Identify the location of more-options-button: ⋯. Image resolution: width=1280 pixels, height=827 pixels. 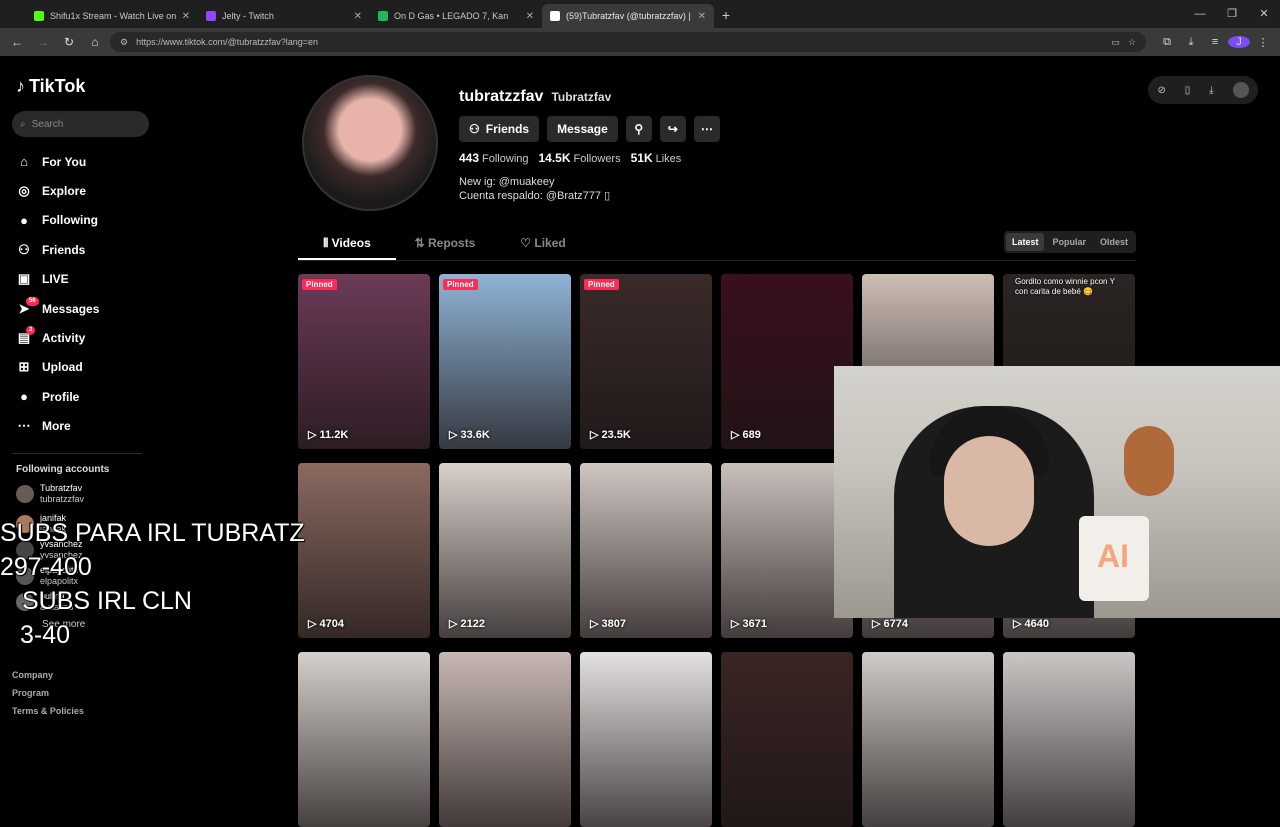
(707, 129).